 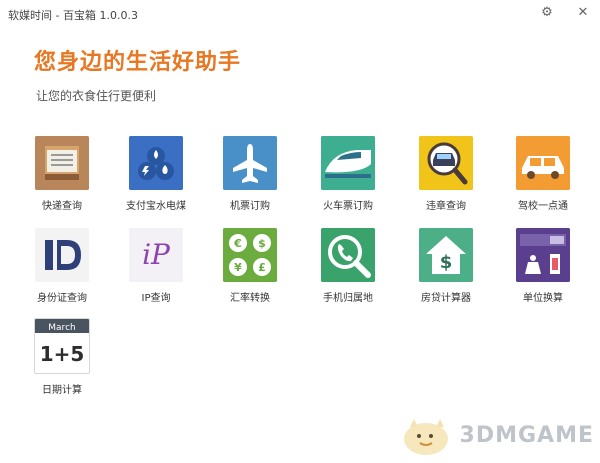 What do you see at coordinates (425, 437) in the screenshot?
I see `watermark-mascot-icon` at bounding box center [425, 437].